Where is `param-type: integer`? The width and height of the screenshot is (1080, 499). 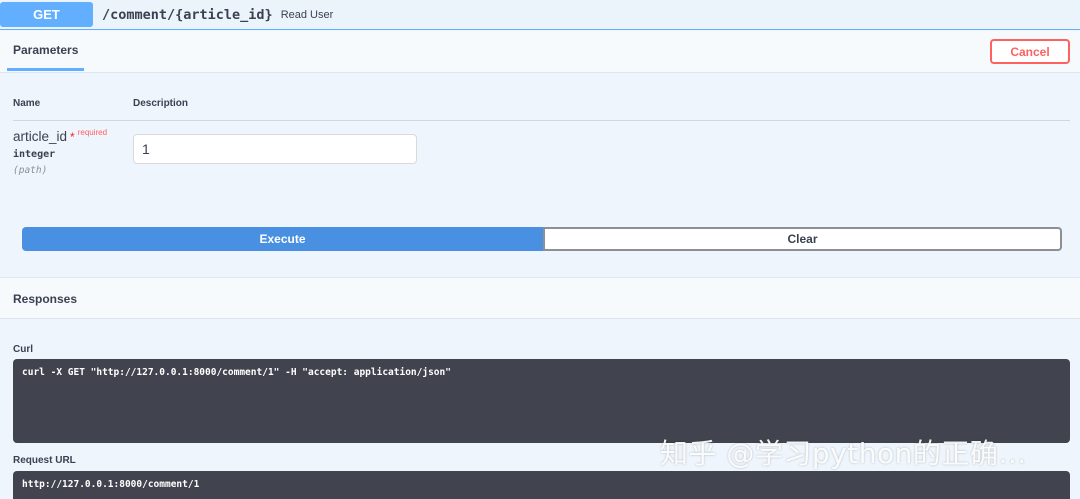
param-type: integer is located at coordinates (34, 154).